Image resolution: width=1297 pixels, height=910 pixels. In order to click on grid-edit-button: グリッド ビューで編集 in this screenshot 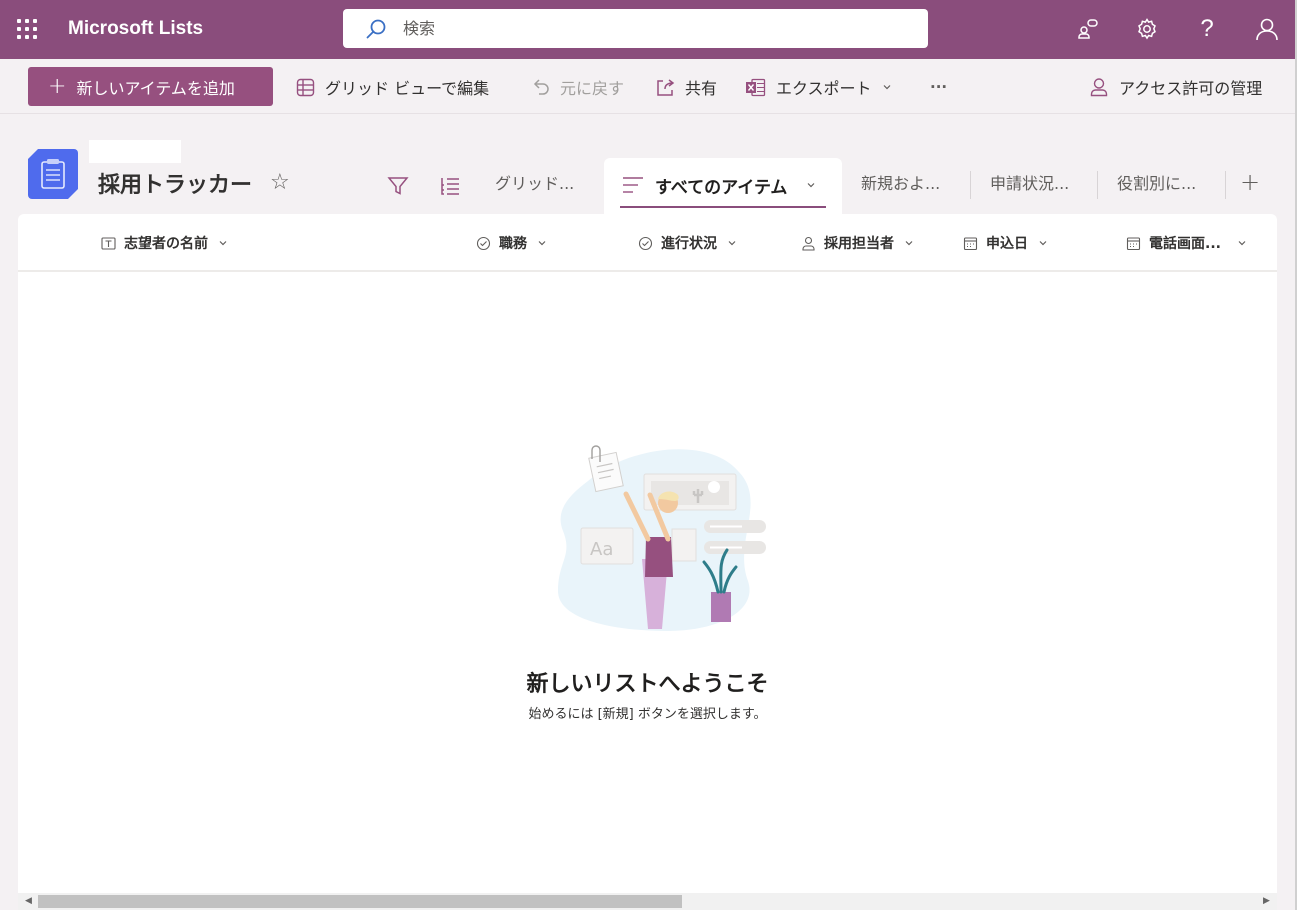, I will do `click(392, 87)`.